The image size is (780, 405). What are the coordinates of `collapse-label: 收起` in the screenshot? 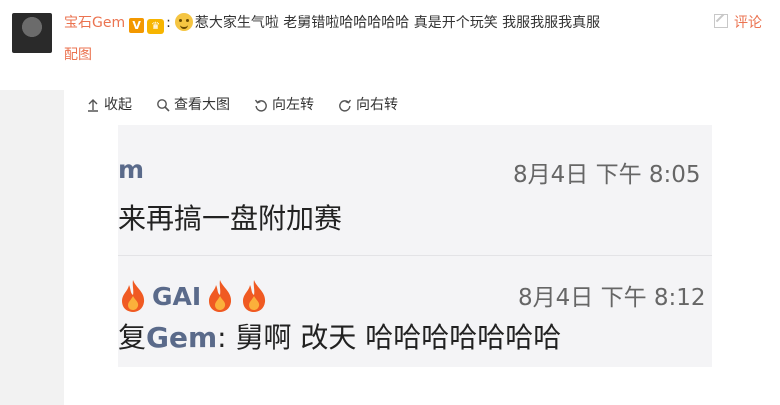 It's located at (118, 105).